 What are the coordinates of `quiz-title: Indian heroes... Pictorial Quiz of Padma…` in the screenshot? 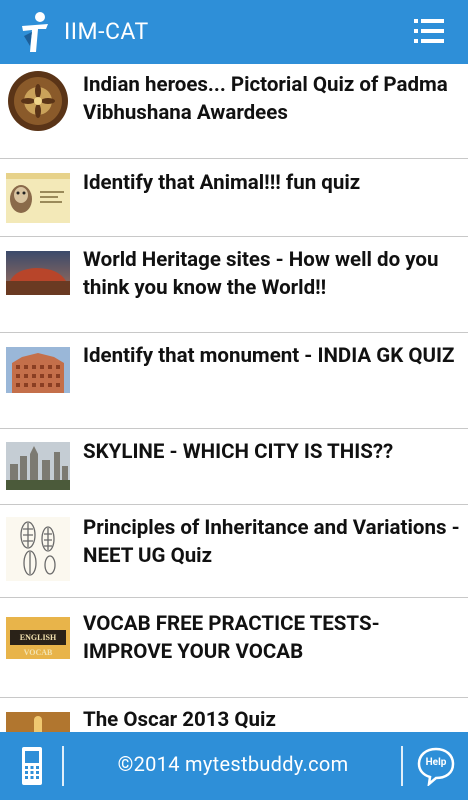 It's located at (265, 99).